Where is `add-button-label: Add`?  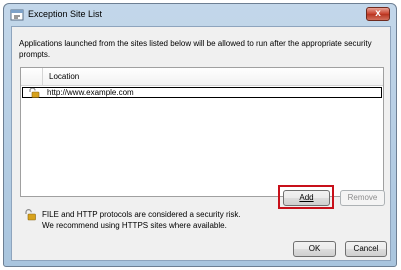
add-button-label: Add is located at coordinates (306, 197).